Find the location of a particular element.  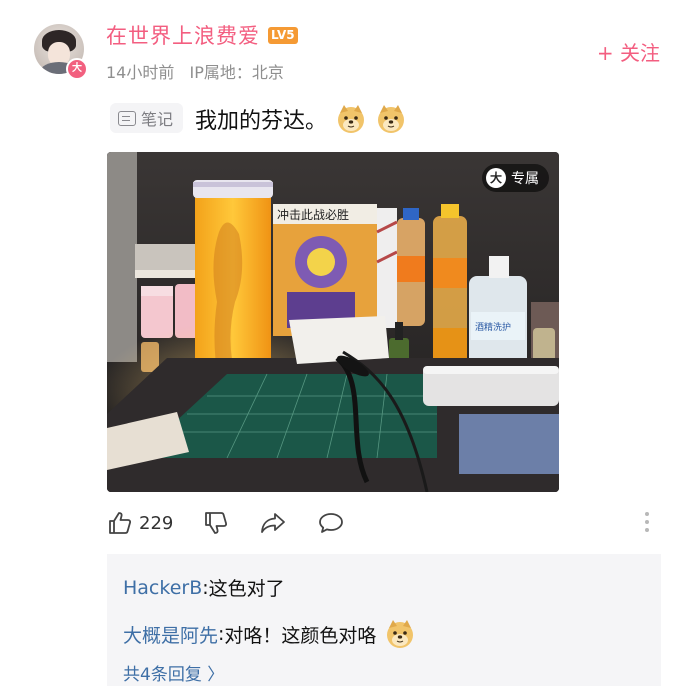

note-tag: 笔记 is located at coordinates (147, 118).